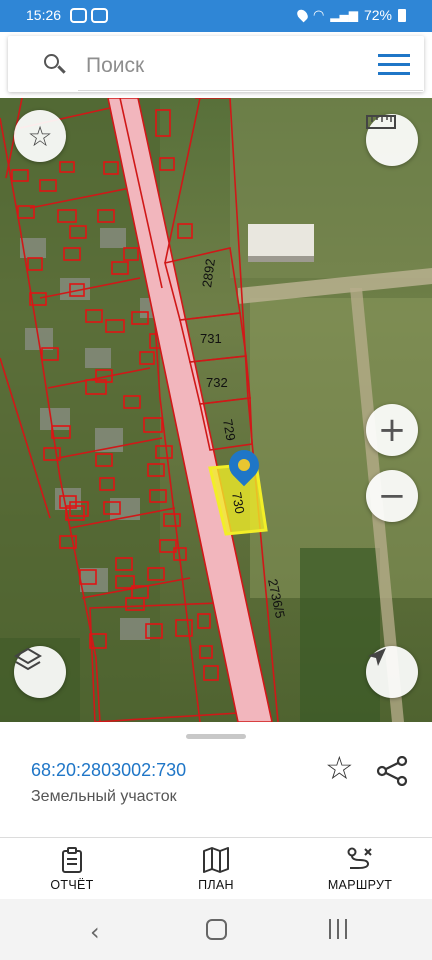 The image size is (432, 960). I want to click on share-icon, so click(392, 771).